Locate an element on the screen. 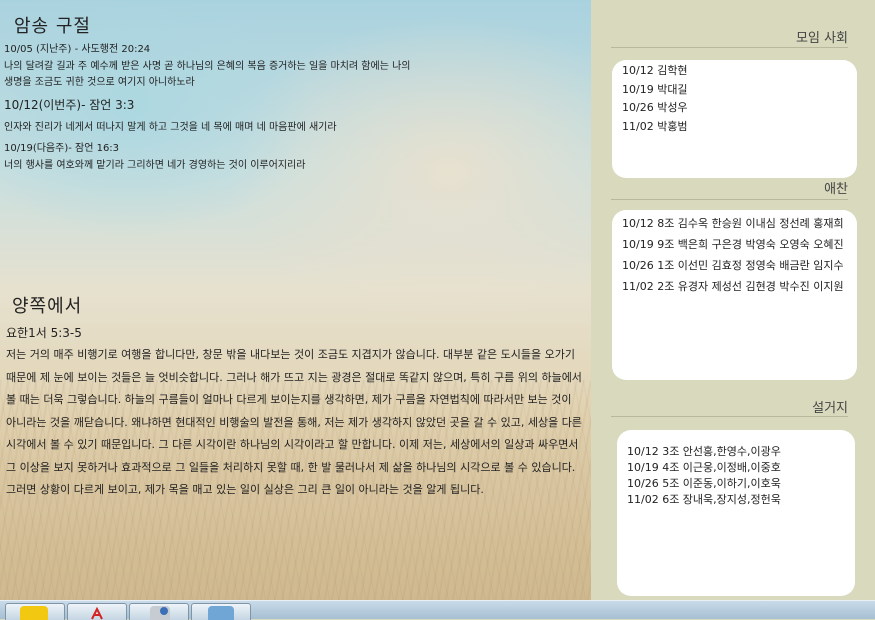 Image resolution: width=875 pixels, height=620 pixels. aechan-row: 10/19 9조 백은희 구은경 박영숙 오영숙 오혜진 is located at coordinates (733, 244).